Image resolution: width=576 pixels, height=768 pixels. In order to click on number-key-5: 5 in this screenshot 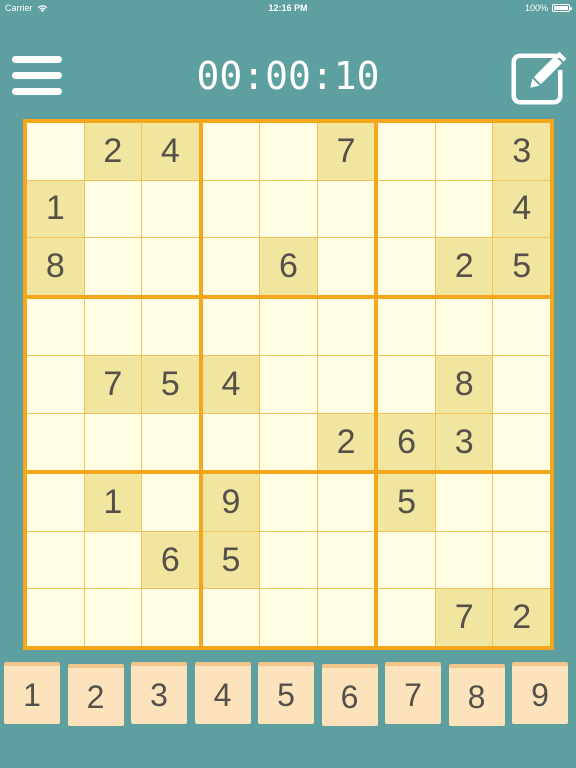, I will do `click(286, 693)`.